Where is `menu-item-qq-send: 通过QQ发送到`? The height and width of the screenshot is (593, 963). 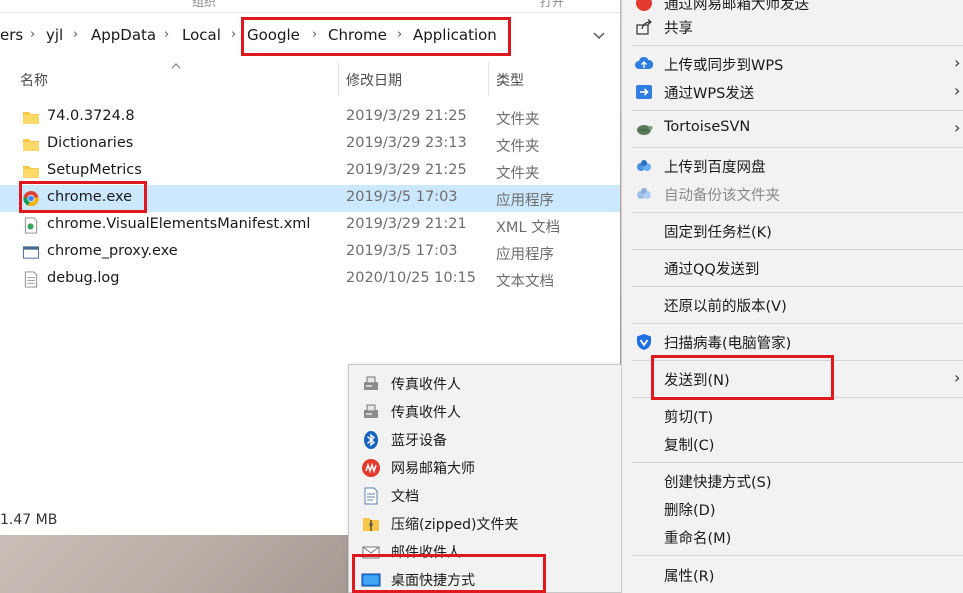 menu-item-qq-send: 通过QQ发送到 is located at coordinates (792, 268).